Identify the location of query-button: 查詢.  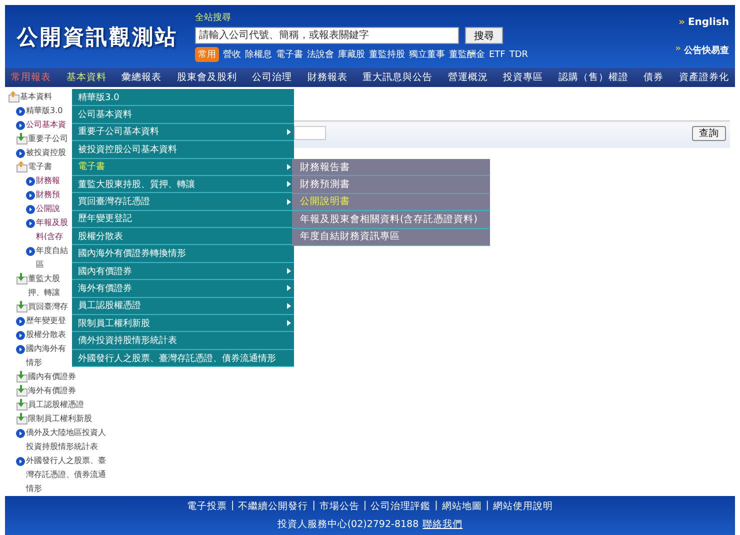
(709, 133).